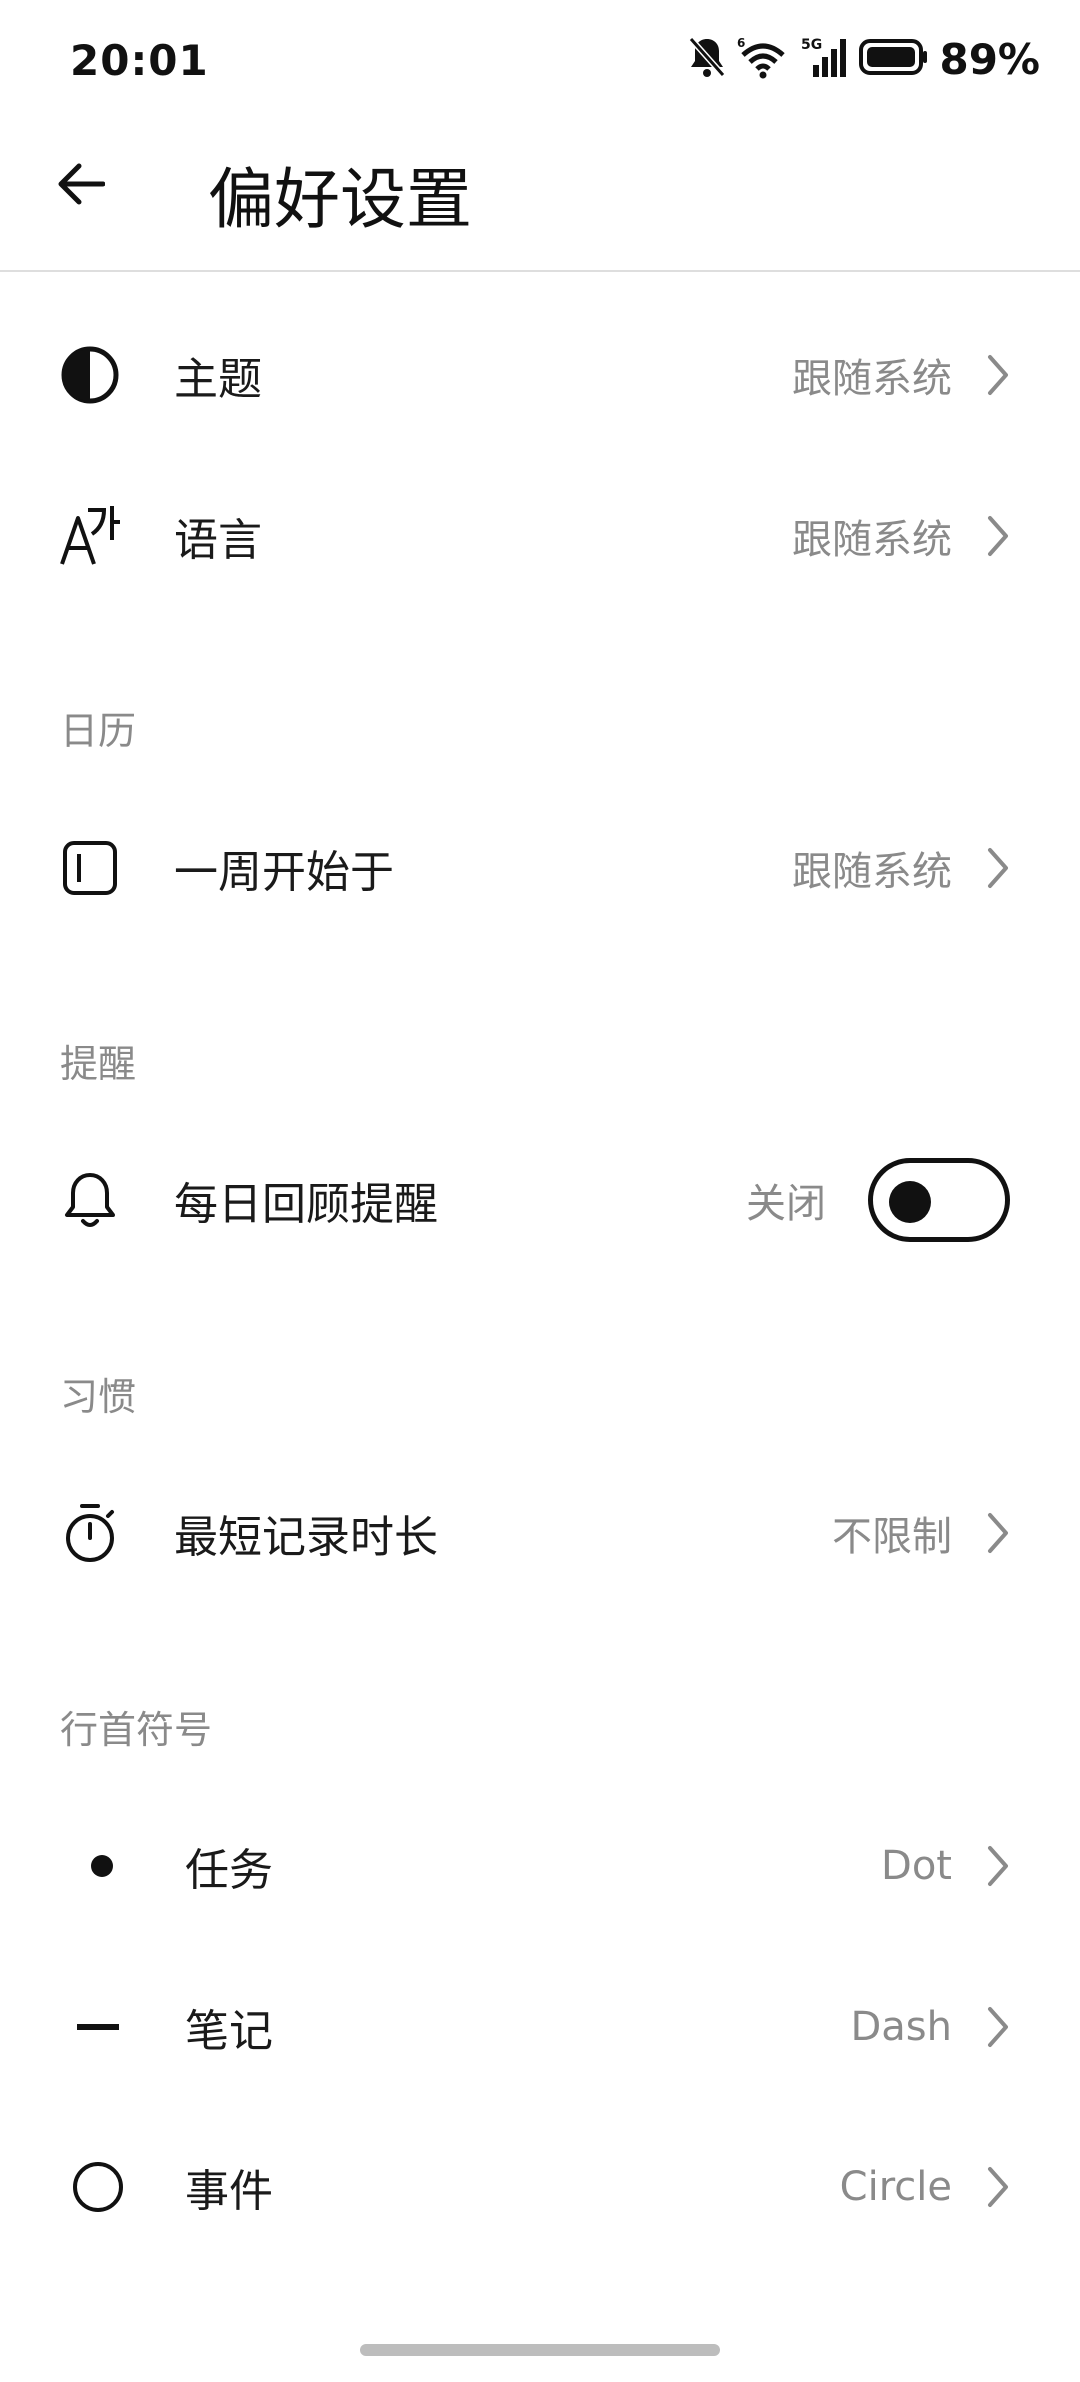  I want to click on arrow-left-icon, so click(80, 186).